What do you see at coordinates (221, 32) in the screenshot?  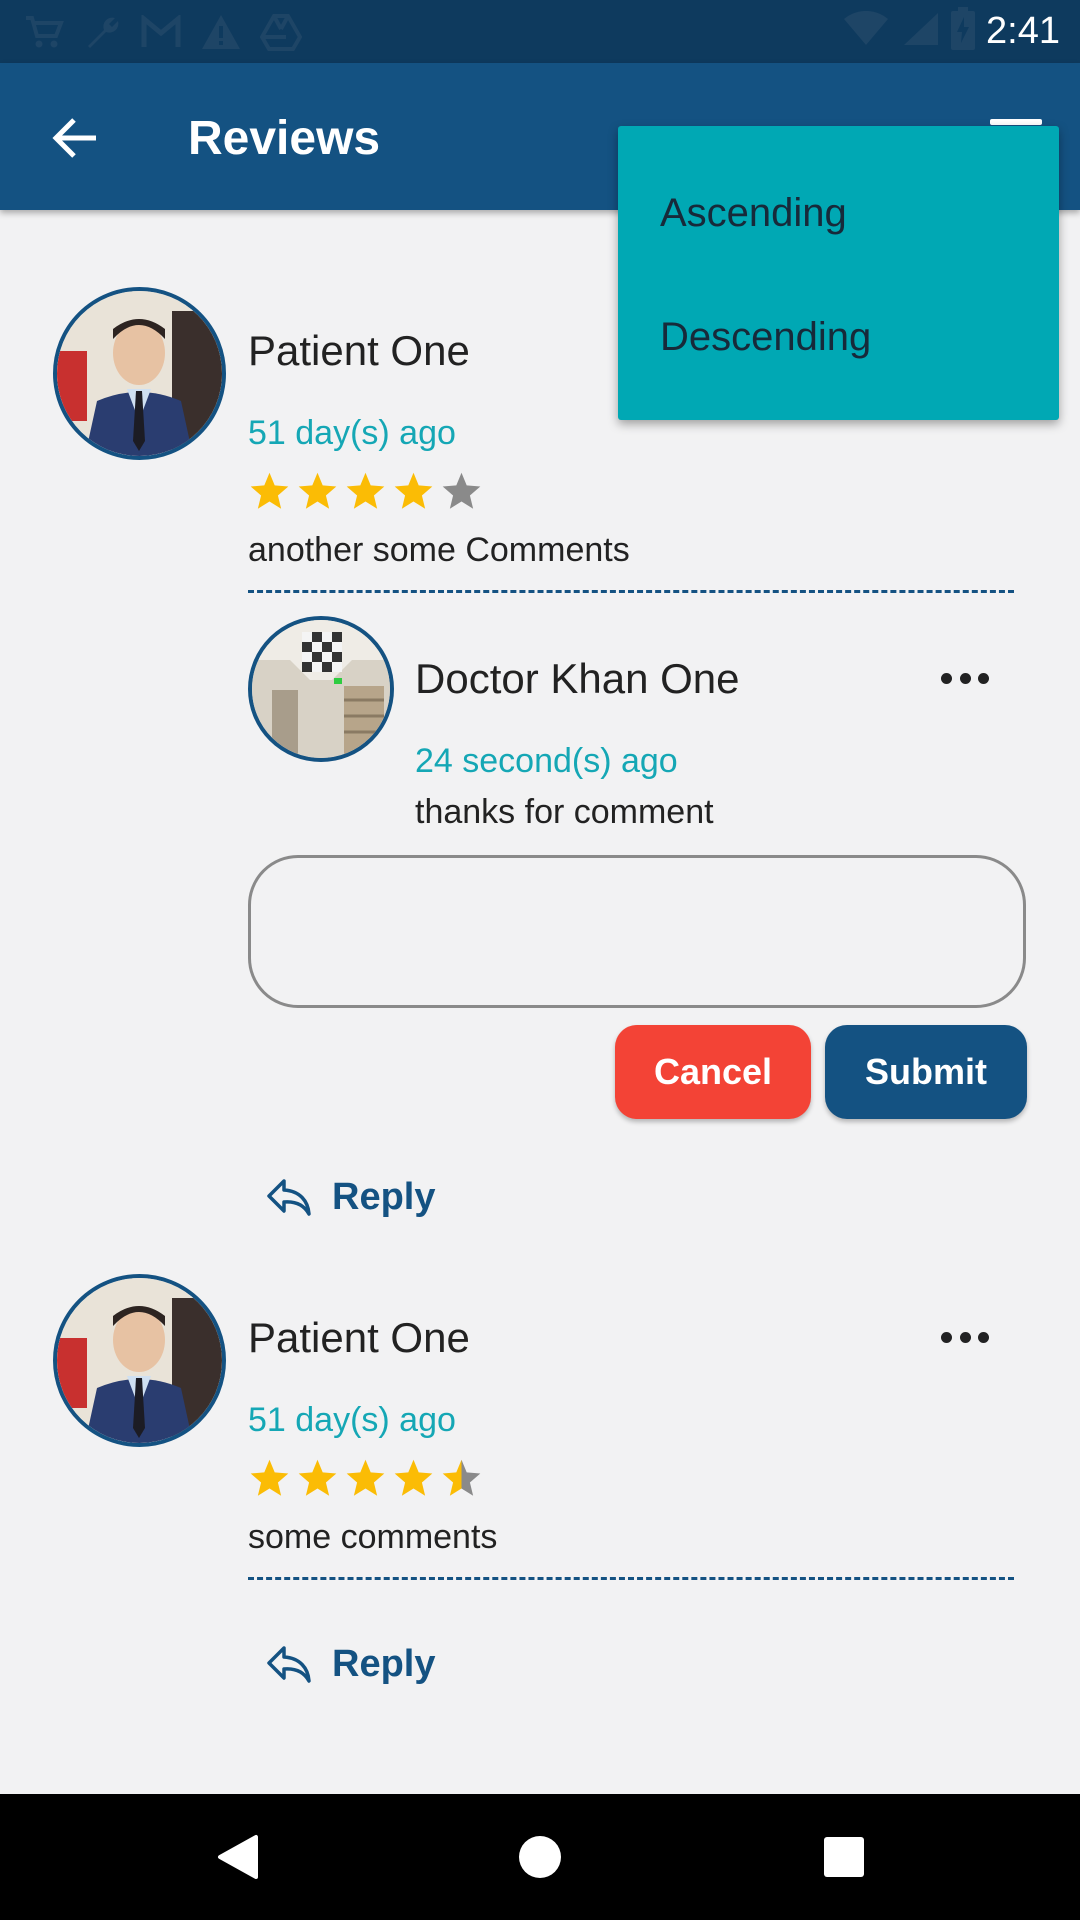 I see `warning-icon` at bounding box center [221, 32].